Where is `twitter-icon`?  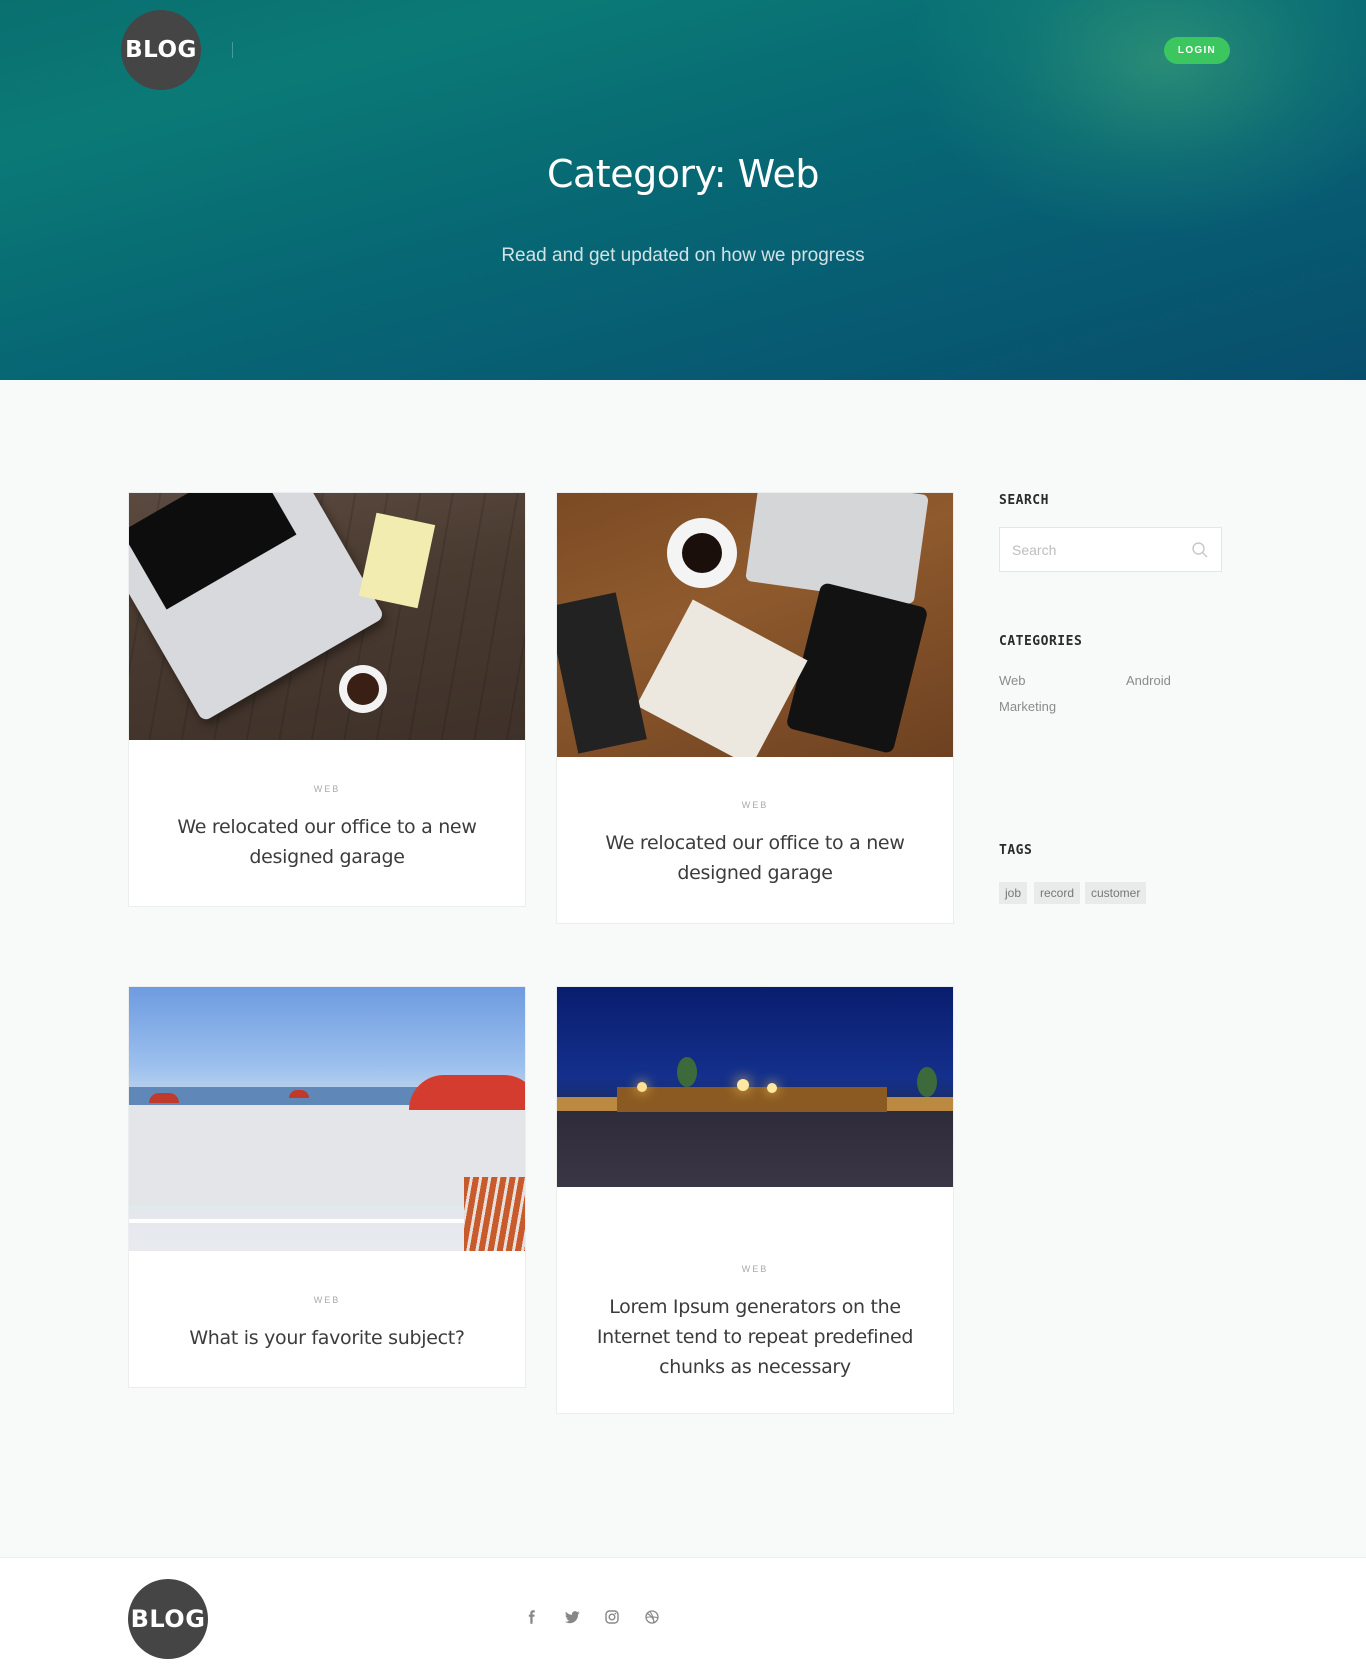
twitter-icon is located at coordinates (572, 1617).